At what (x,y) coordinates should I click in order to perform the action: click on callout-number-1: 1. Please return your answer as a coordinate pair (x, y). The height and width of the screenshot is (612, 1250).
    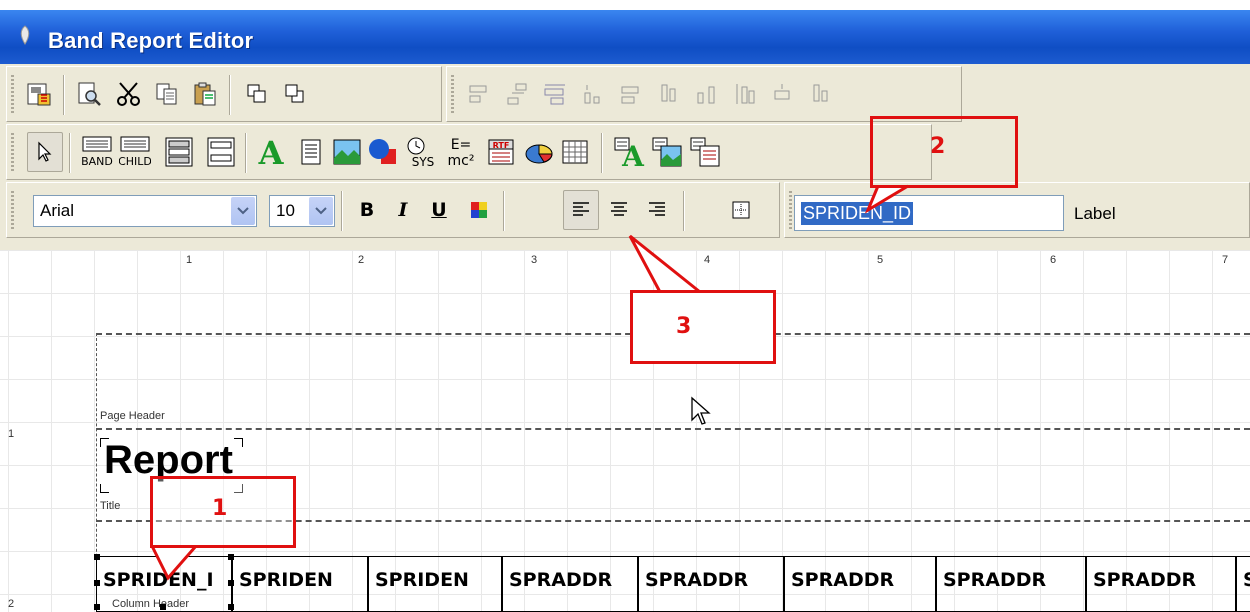
    Looking at the image, I should click on (220, 508).